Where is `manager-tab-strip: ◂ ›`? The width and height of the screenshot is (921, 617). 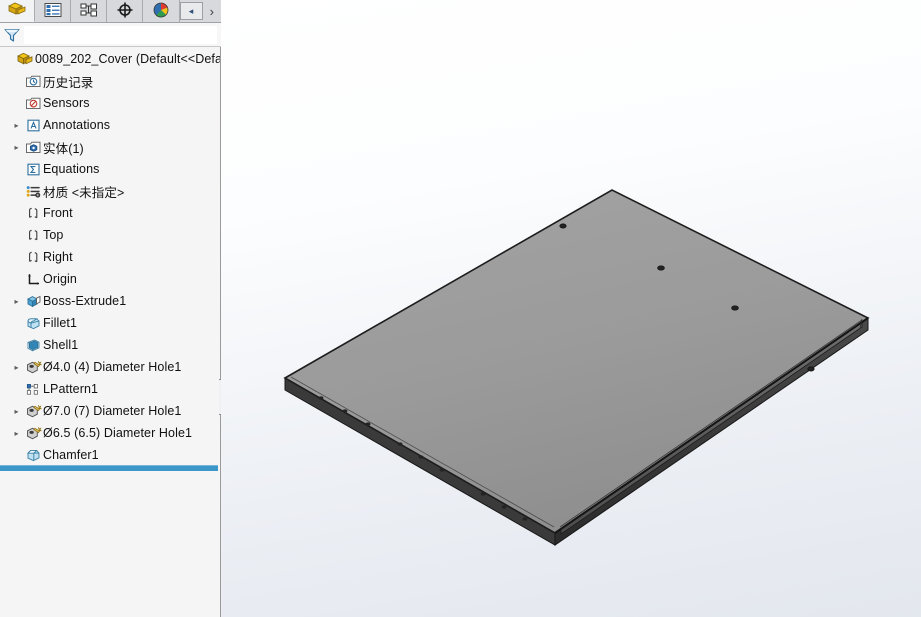
manager-tab-strip: ◂ › is located at coordinates (110, 11).